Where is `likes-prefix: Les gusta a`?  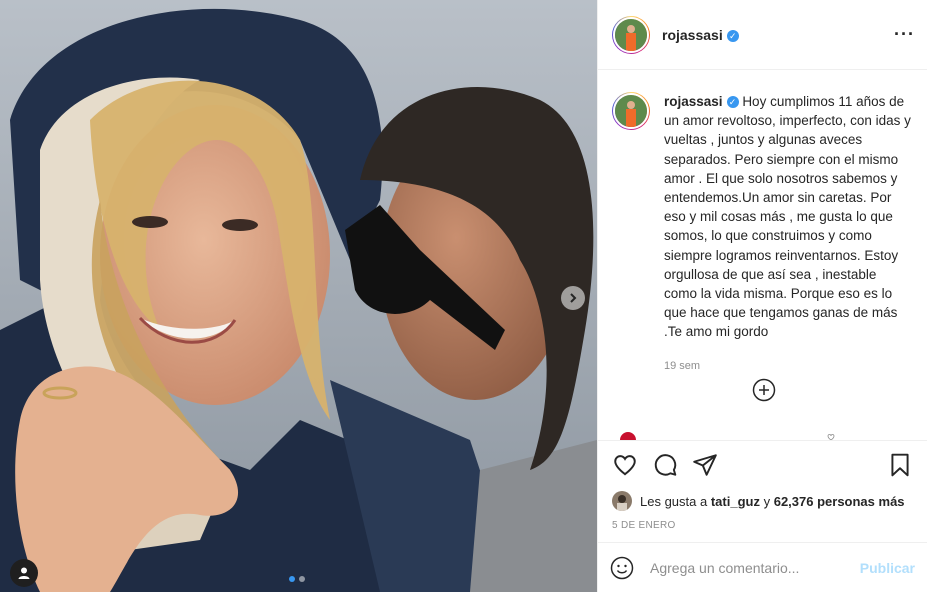 likes-prefix: Les gusta a is located at coordinates (674, 501).